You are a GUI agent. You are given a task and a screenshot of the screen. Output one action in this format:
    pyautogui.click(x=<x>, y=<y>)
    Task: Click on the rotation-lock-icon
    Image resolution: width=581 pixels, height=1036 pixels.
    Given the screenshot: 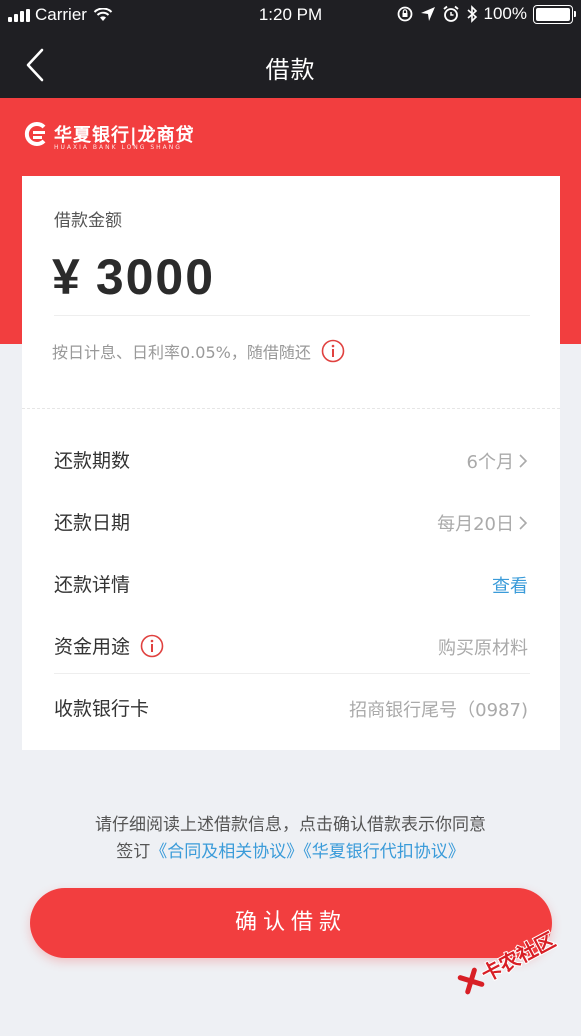 What is the action you would take?
    pyautogui.click(x=404, y=14)
    